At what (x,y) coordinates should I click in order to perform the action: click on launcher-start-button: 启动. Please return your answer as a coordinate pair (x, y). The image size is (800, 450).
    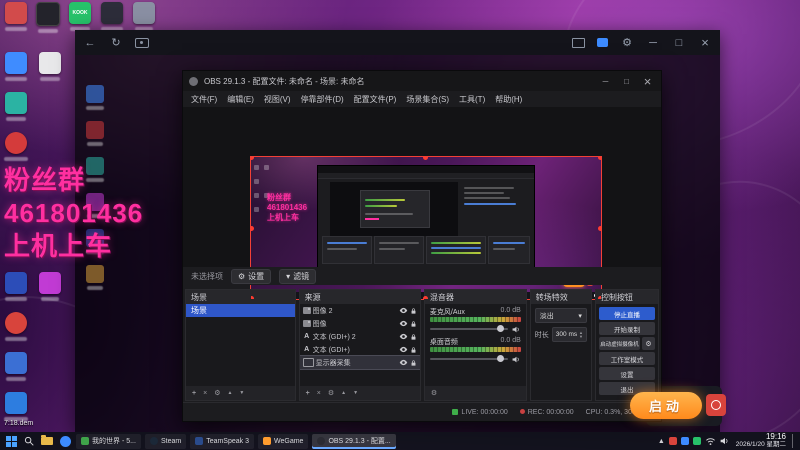
    Looking at the image, I should click on (666, 405).